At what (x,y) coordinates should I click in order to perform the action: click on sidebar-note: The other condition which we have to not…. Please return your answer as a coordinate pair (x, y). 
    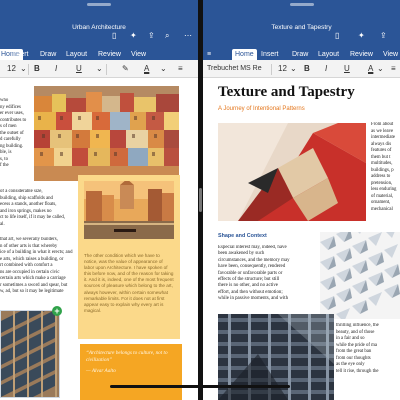
    Looking at the image, I should click on (129, 293).